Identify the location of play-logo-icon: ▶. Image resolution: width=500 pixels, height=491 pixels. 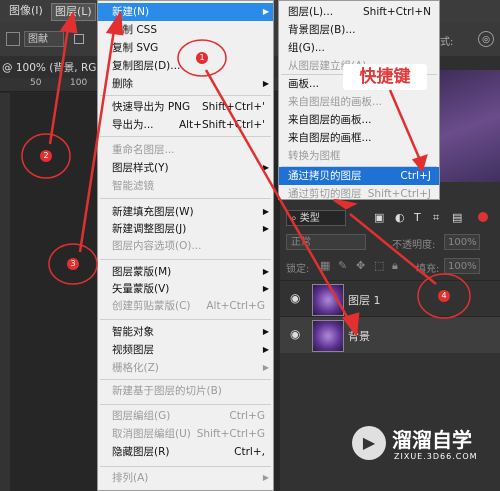
(369, 443).